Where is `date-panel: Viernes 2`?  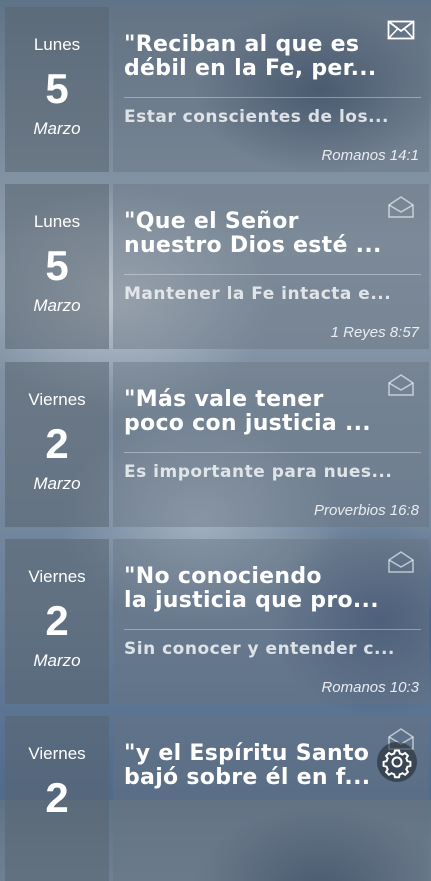 date-panel: Viernes 2 is located at coordinates (57, 798).